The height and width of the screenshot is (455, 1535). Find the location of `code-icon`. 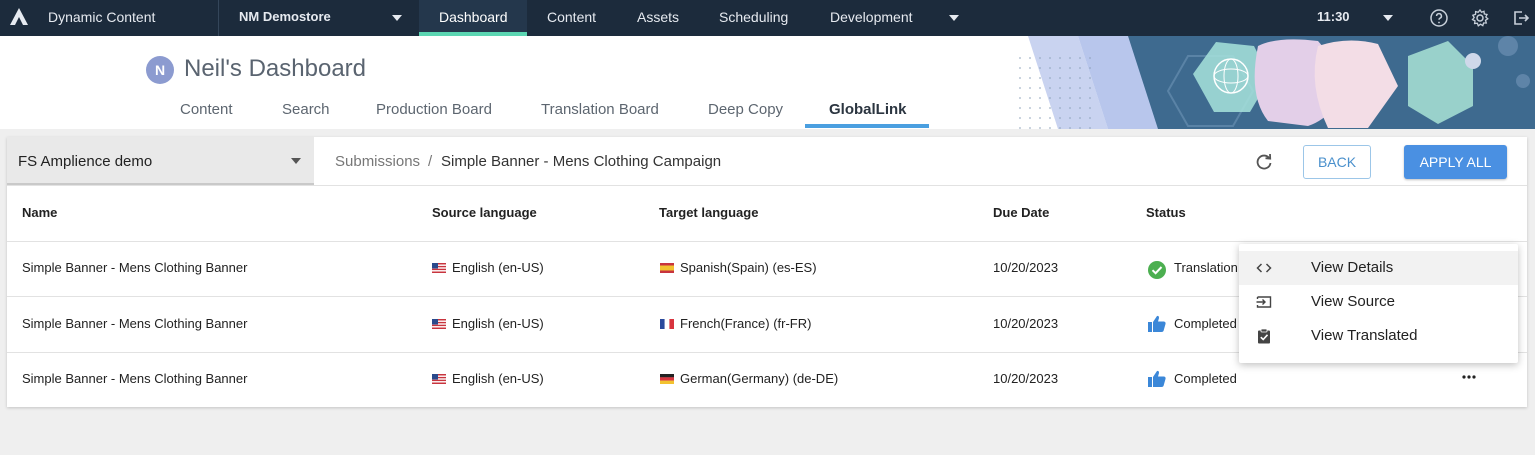

code-icon is located at coordinates (1264, 268).